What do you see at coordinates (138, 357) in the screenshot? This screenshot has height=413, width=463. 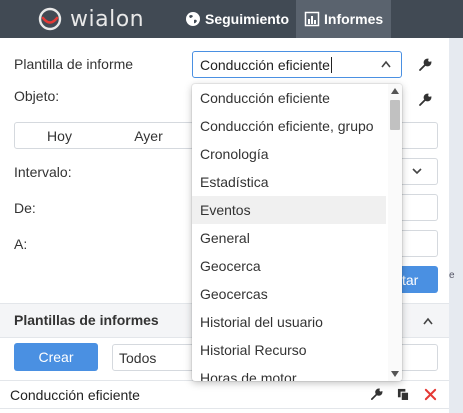 I see `templates-filter-value: Todos` at bounding box center [138, 357].